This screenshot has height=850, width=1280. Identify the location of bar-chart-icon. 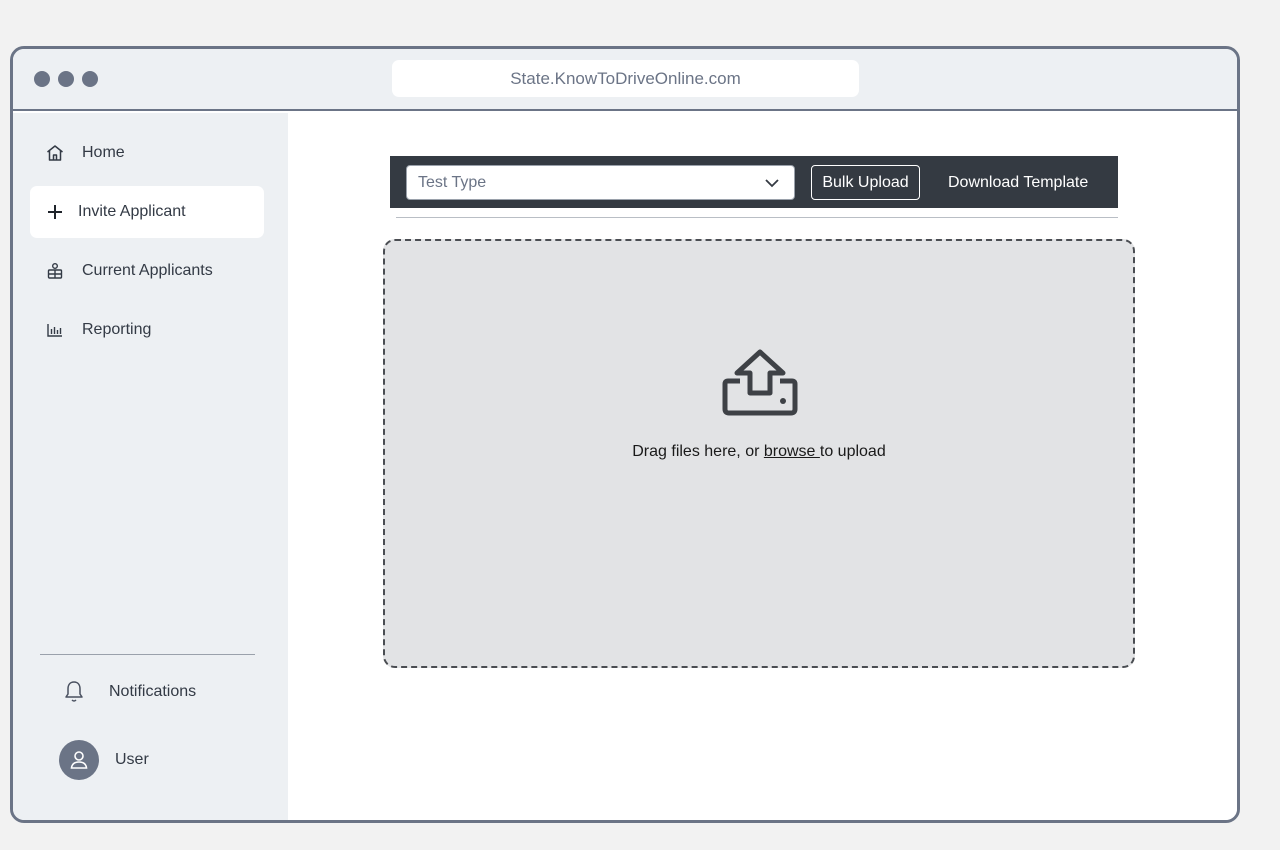
(55, 330).